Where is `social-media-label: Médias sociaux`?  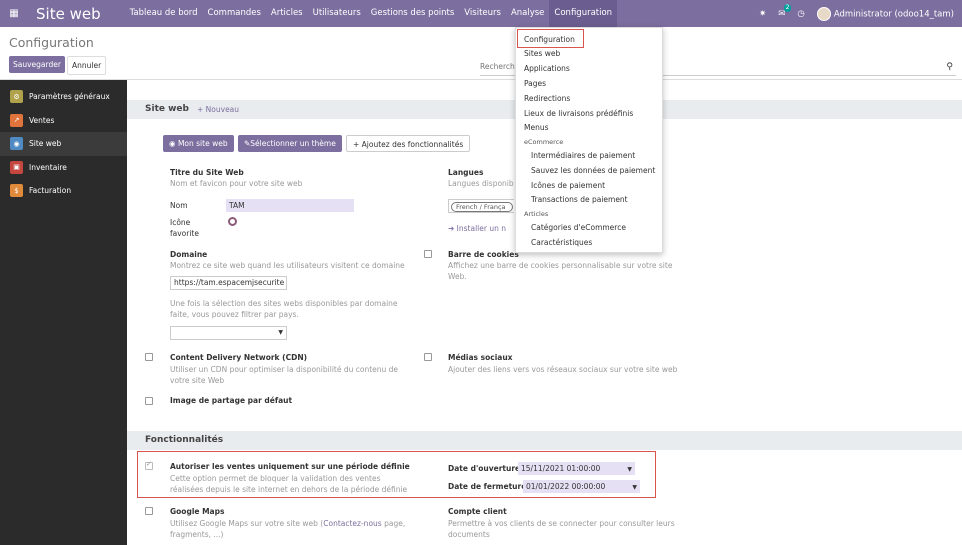
social-media-label: Médias sociaux is located at coordinates (480, 357).